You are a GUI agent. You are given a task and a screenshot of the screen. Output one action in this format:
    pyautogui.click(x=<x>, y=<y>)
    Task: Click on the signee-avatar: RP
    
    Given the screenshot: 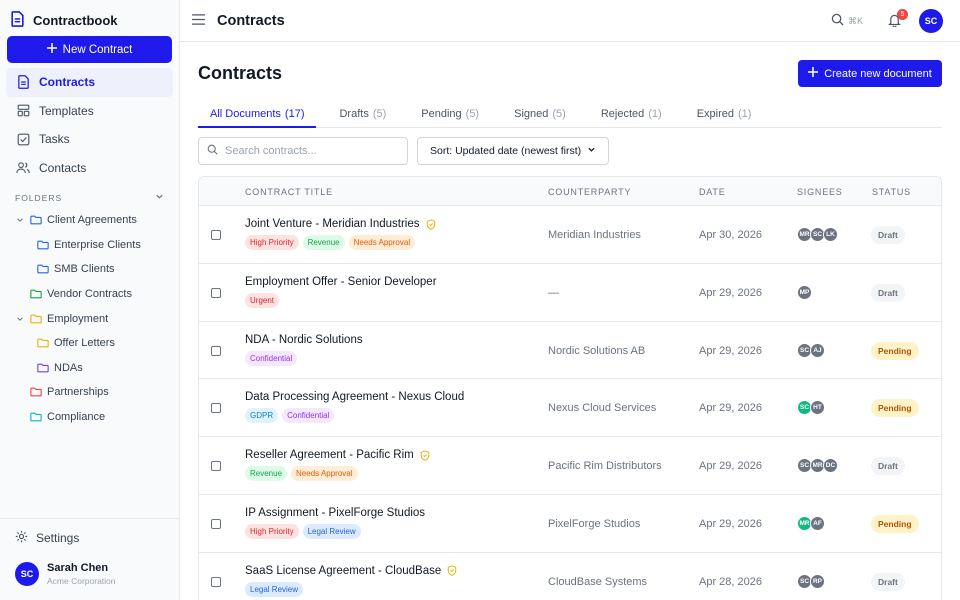 What is the action you would take?
    pyautogui.click(x=817, y=581)
    